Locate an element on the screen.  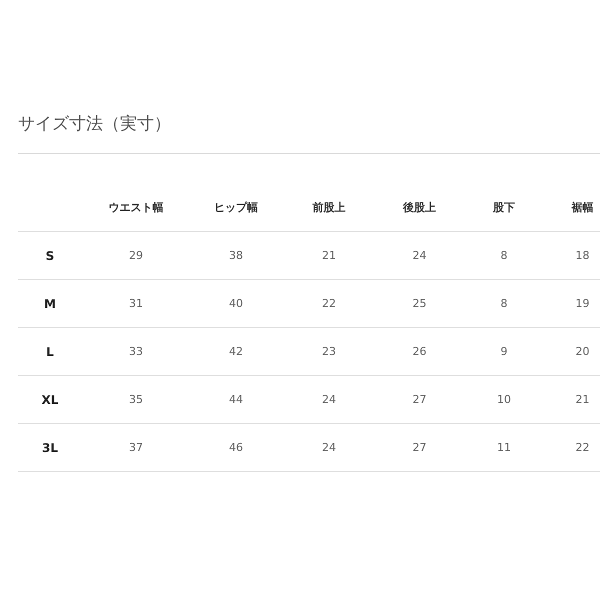
table-cell: 40 is located at coordinates (236, 303).